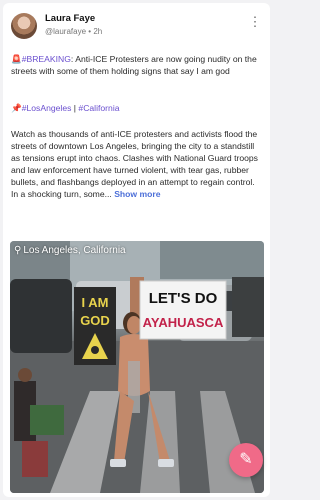 This screenshot has width=320, height=500. I want to click on sign-lets-do-ayahuasca: LET'S DO AYAHUASCA, so click(183, 310).